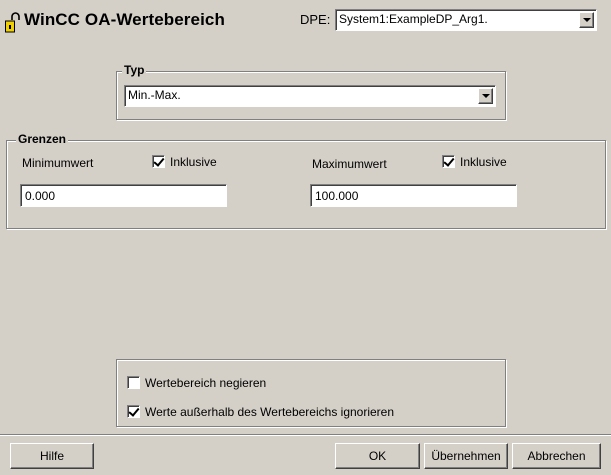  Describe the element at coordinates (556, 456) in the screenshot. I see `cancel-button: Abbrechen` at that location.